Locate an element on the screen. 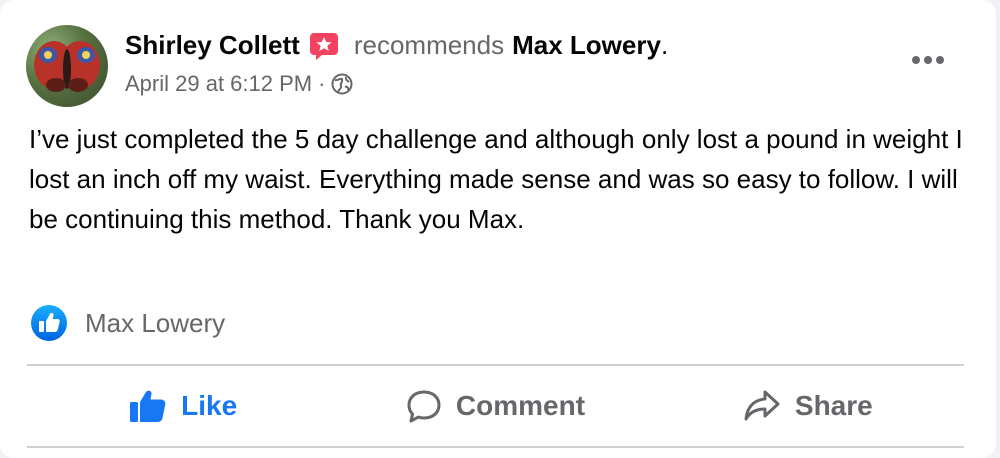 The width and height of the screenshot is (1000, 458). recommended-page-link: Max Lowery is located at coordinates (586, 45).